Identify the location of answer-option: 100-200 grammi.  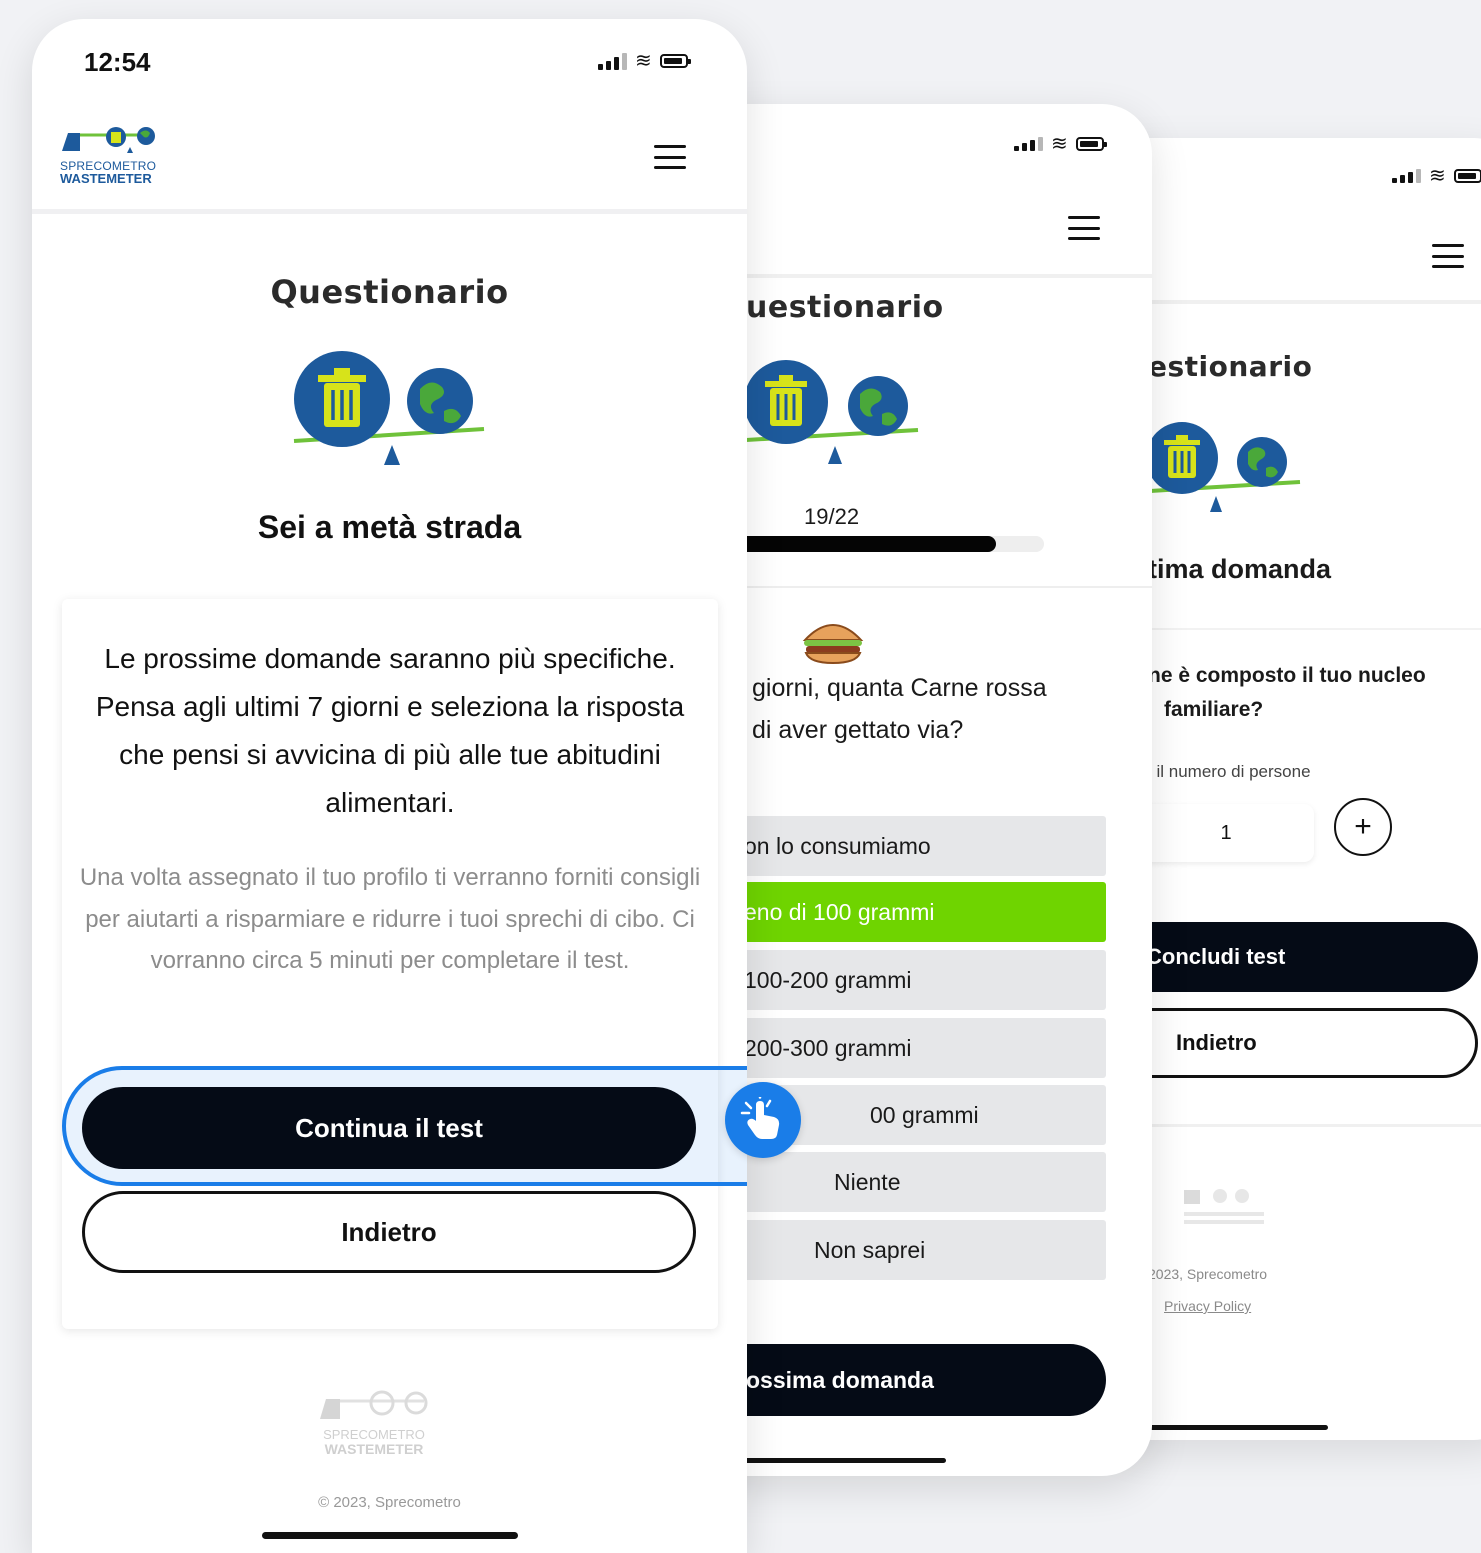
(918, 980).